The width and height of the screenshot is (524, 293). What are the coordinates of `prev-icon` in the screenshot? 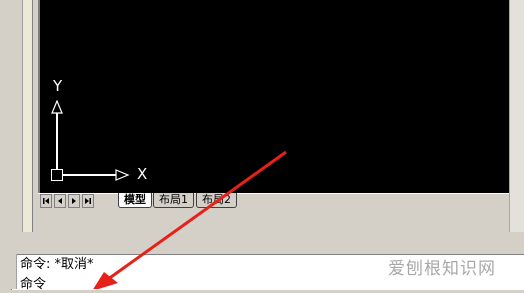 It's located at (60, 201).